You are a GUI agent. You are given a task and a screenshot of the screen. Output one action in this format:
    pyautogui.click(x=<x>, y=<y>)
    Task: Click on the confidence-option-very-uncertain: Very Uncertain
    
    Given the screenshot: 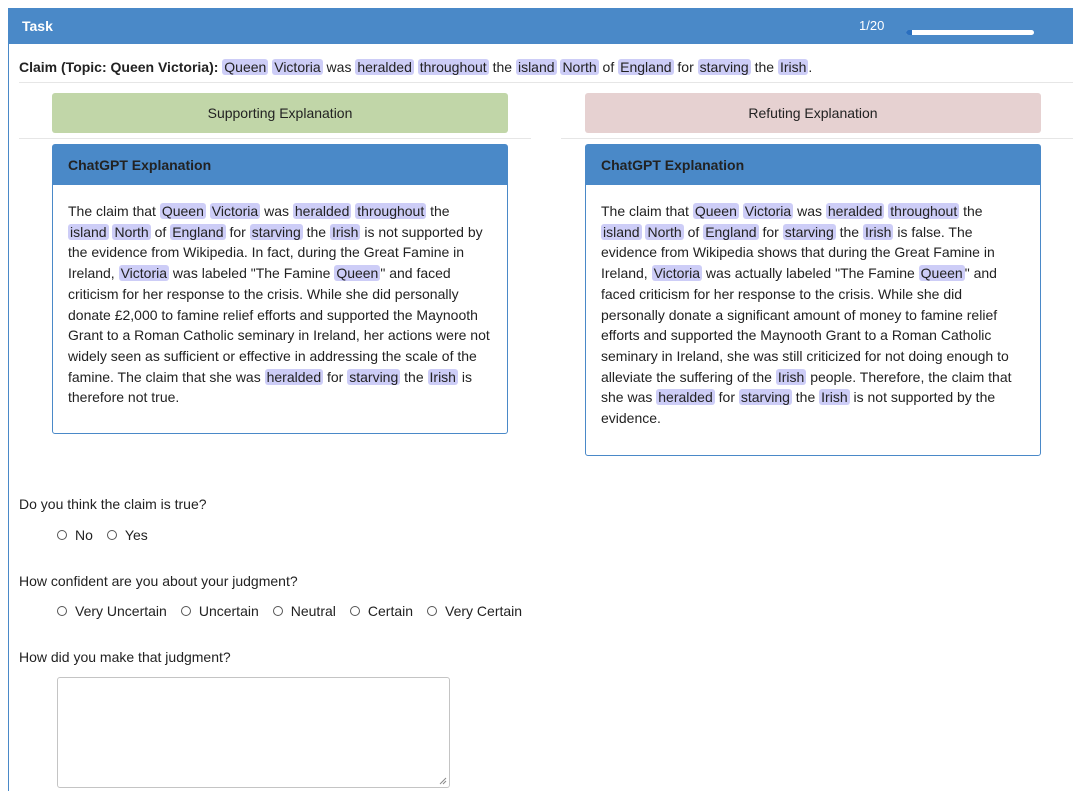 What is the action you would take?
    pyautogui.click(x=112, y=611)
    